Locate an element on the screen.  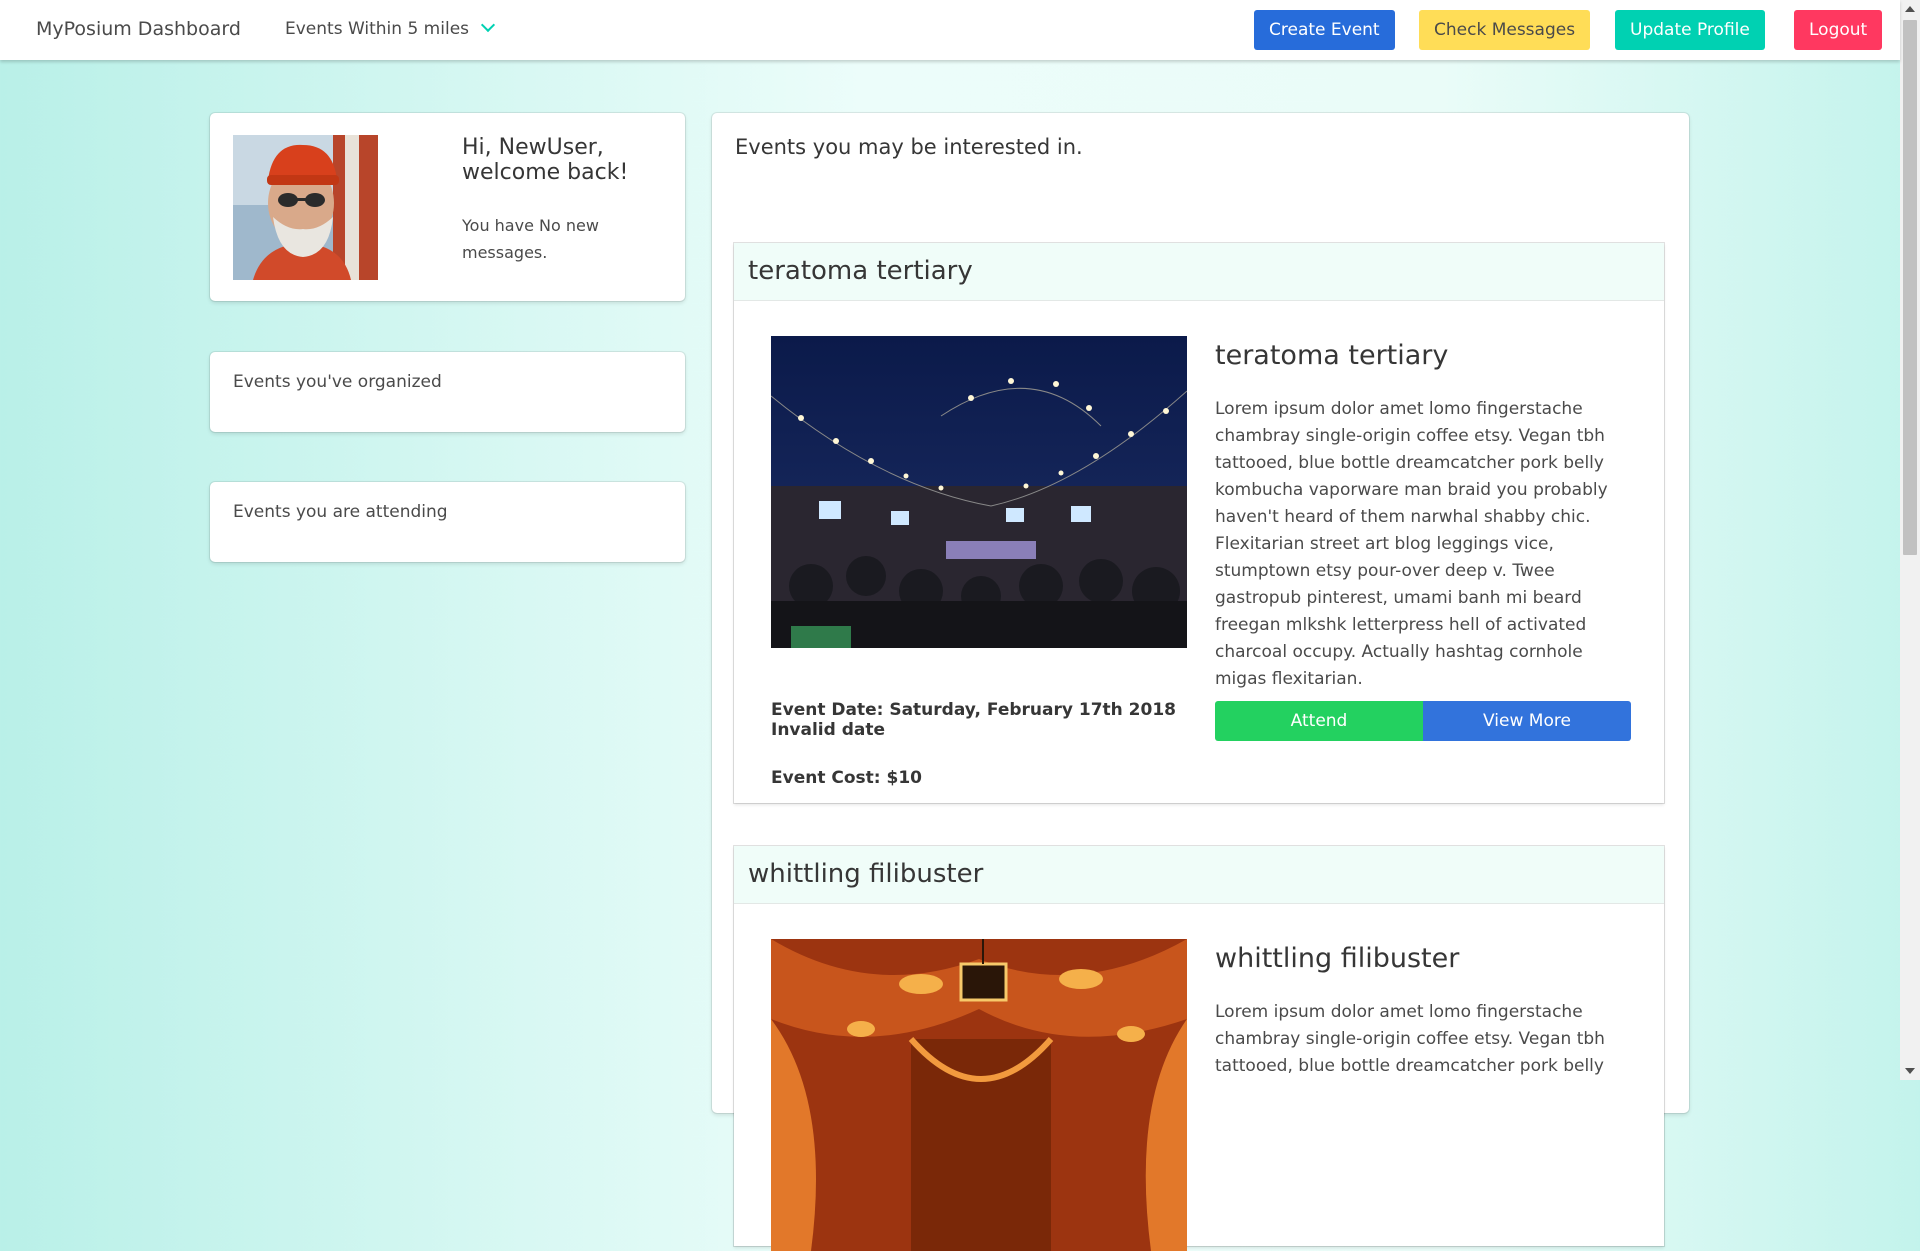
check-messages-button: Check Messages is located at coordinates (1505, 30).